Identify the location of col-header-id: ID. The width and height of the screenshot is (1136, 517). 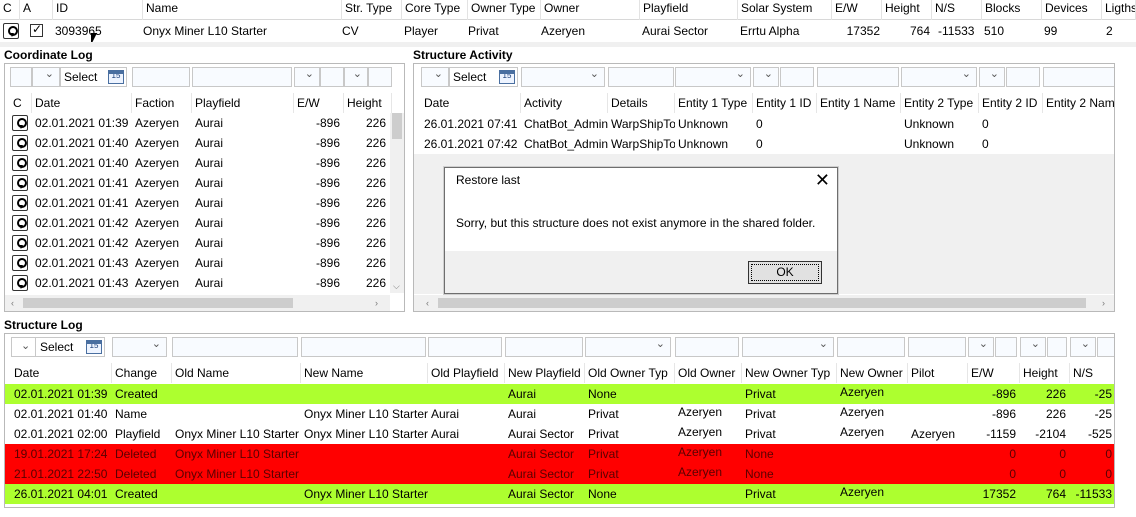
(98, 10).